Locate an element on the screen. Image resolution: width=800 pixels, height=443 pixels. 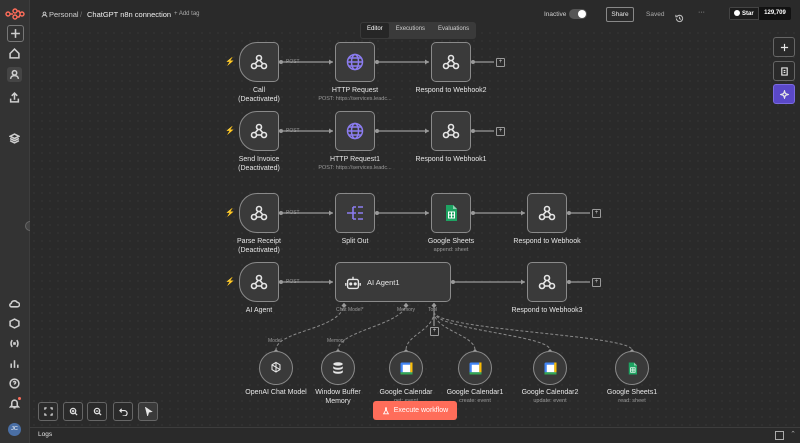
node-label: Call (Deactivated) is located at coordinates (259, 95).